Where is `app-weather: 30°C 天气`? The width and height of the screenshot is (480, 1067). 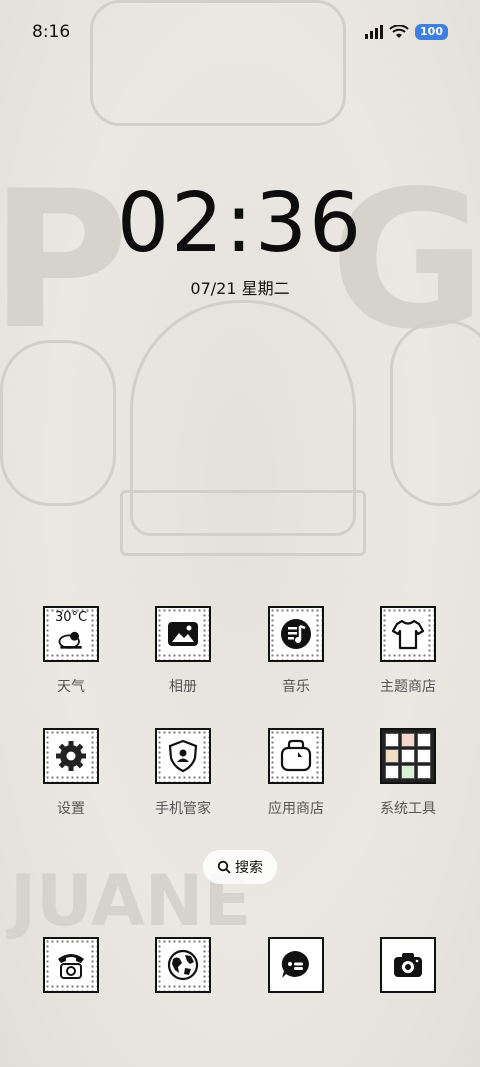 app-weather: 30°C 天气 is located at coordinates (71, 651).